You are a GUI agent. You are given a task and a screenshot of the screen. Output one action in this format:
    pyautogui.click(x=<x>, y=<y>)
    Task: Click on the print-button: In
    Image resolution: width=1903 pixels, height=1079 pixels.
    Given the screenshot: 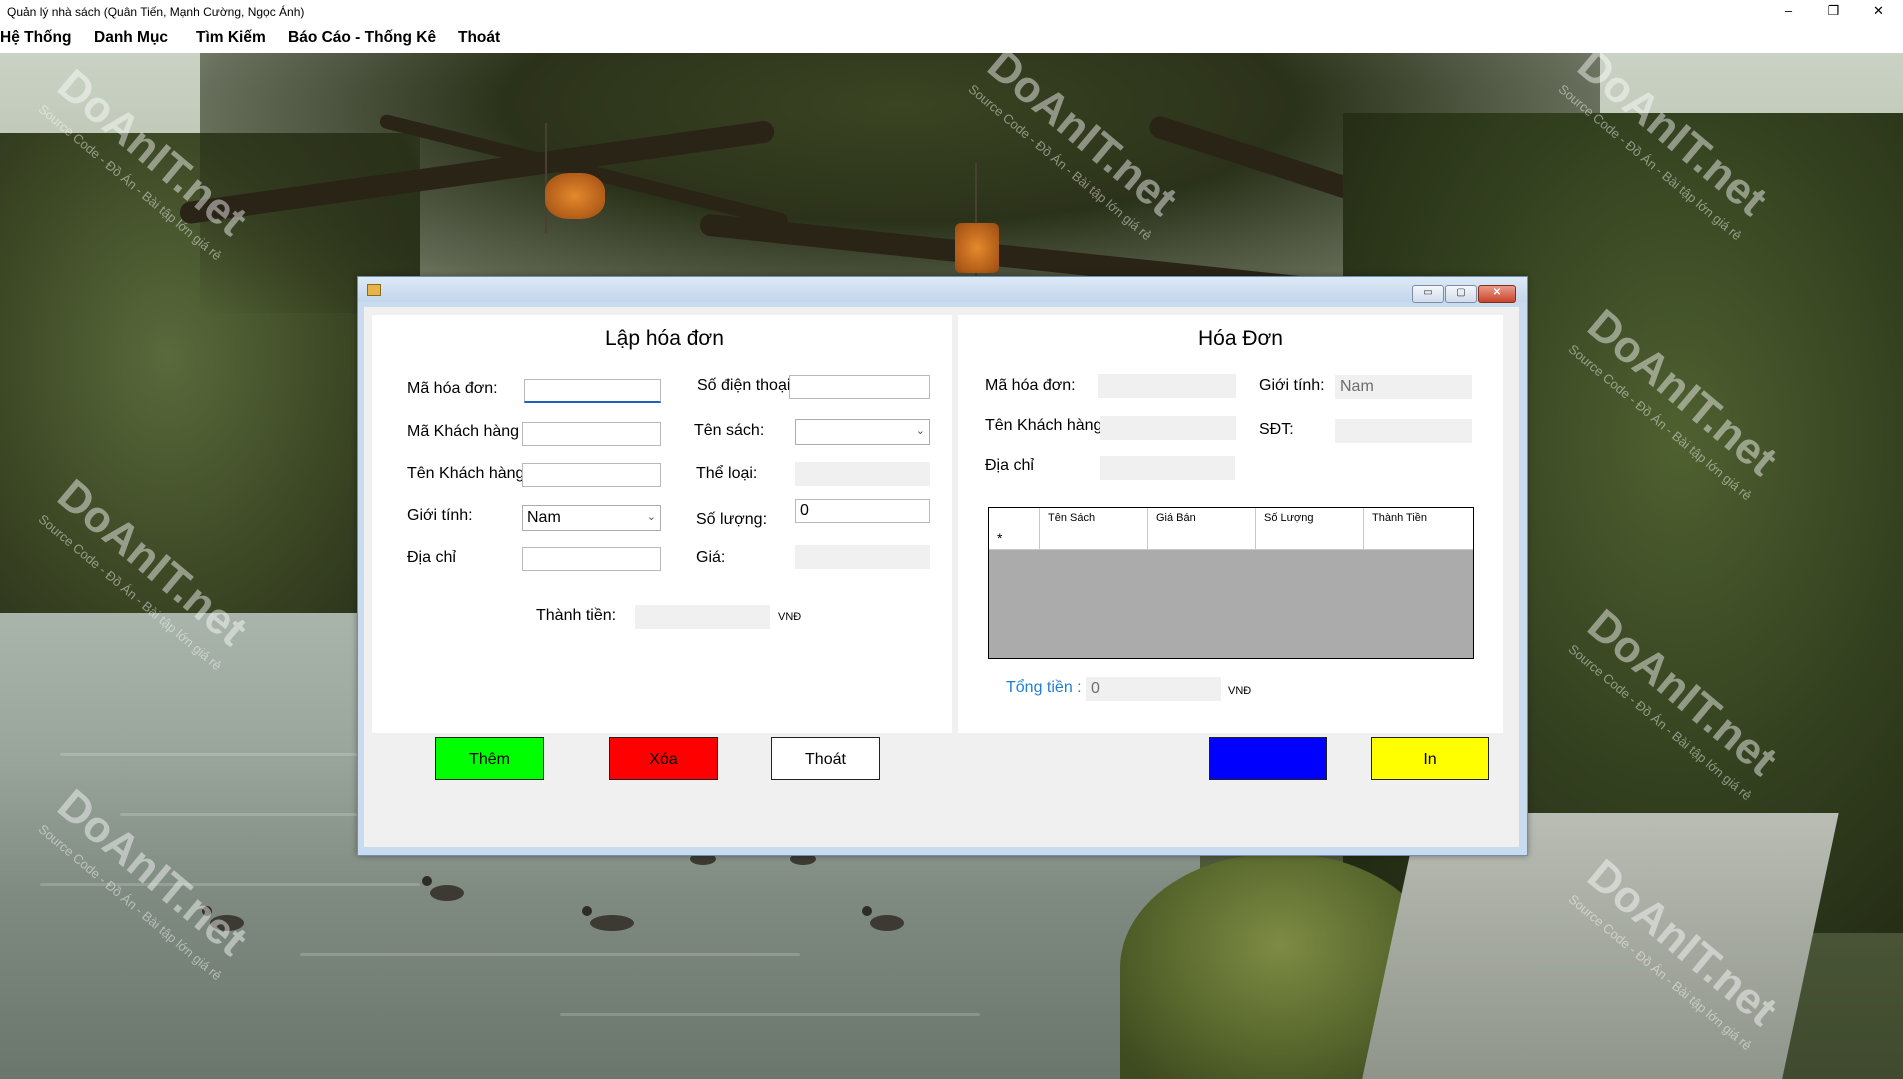 What is the action you would take?
    pyautogui.click(x=1430, y=758)
    